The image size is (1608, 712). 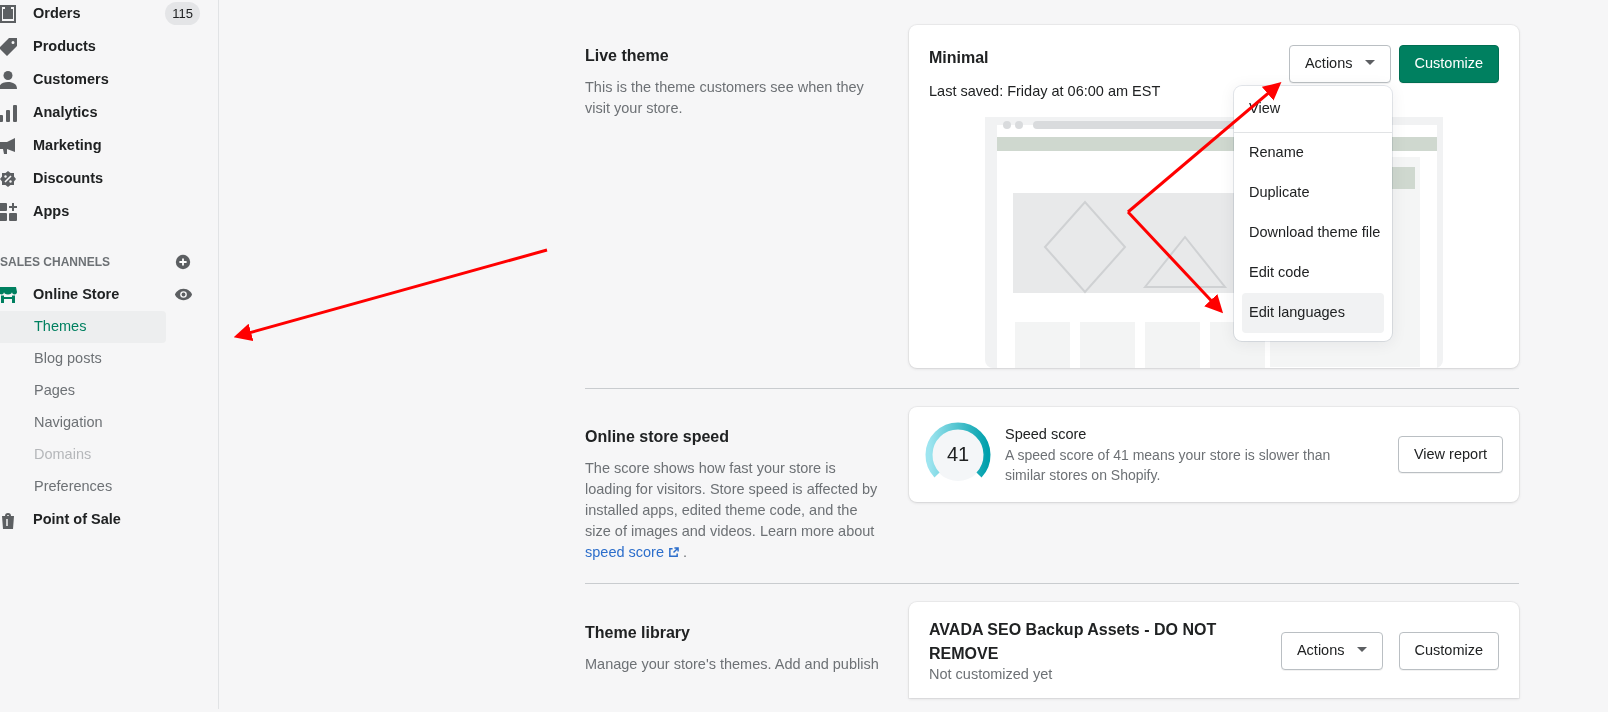 What do you see at coordinates (1046, 434) in the screenshot?
I see `speed-heading: Speed score` at bounding box center [1046, 434].